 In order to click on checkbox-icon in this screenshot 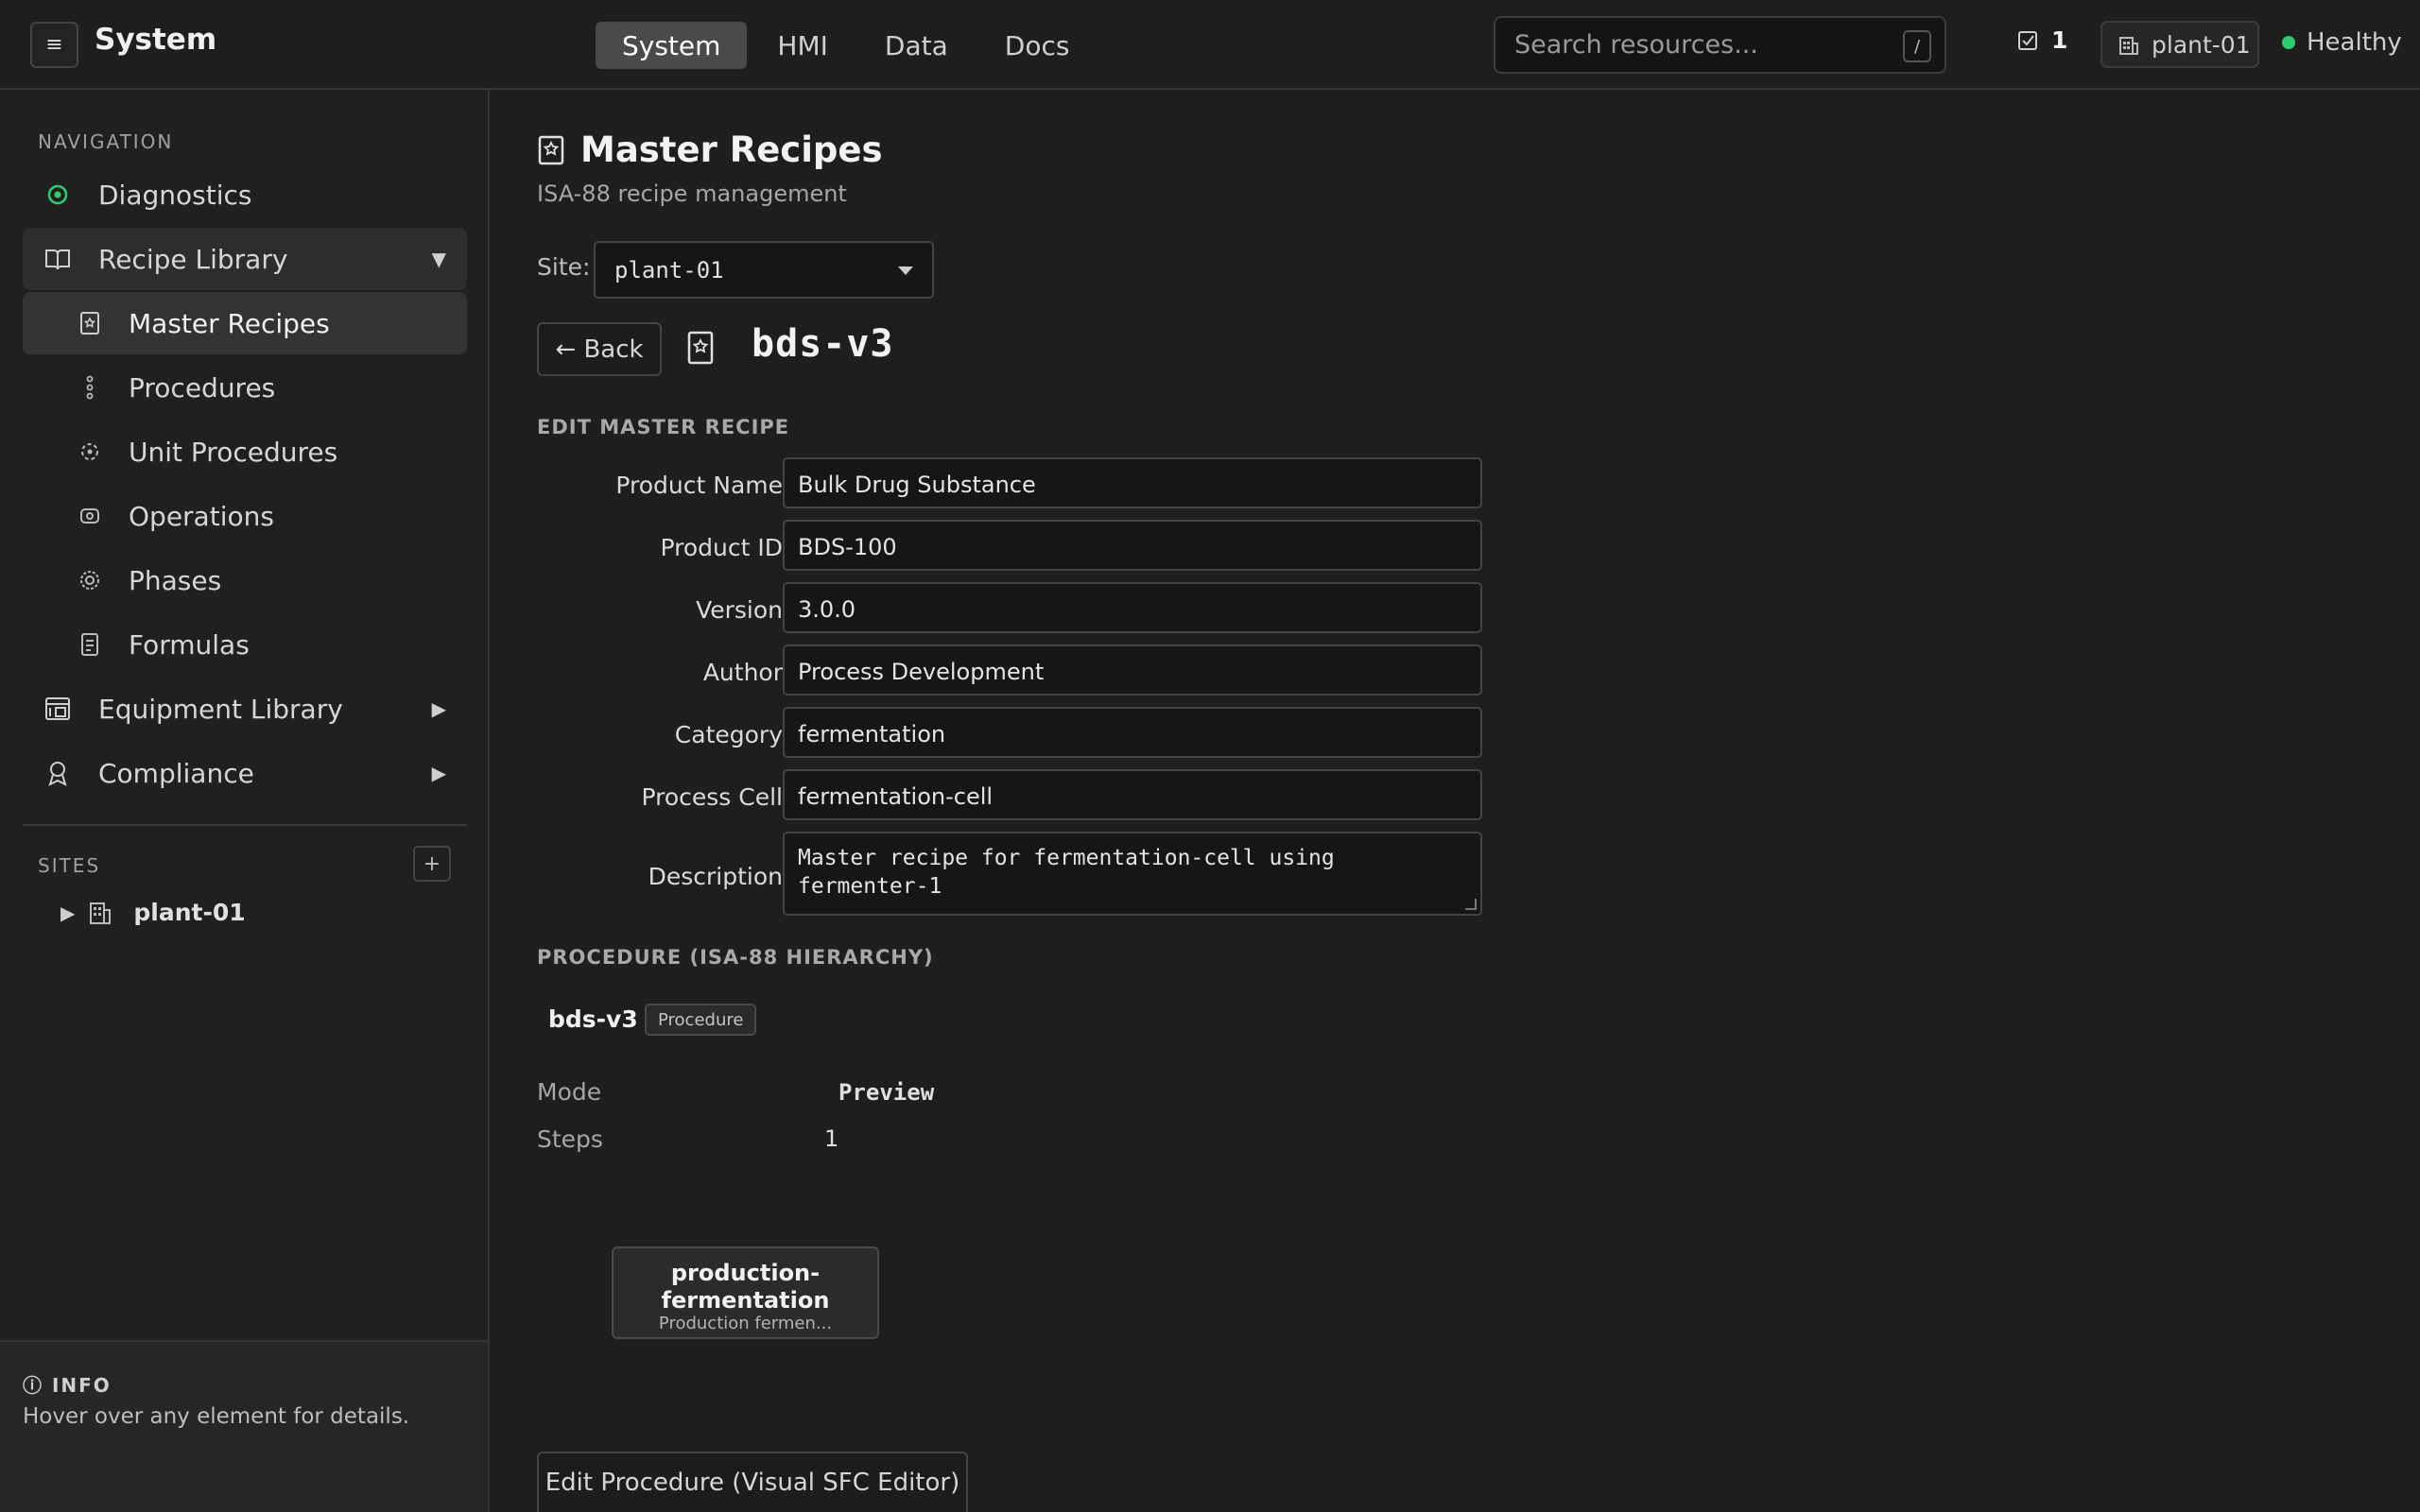, I will do `click(2028, 40)`.